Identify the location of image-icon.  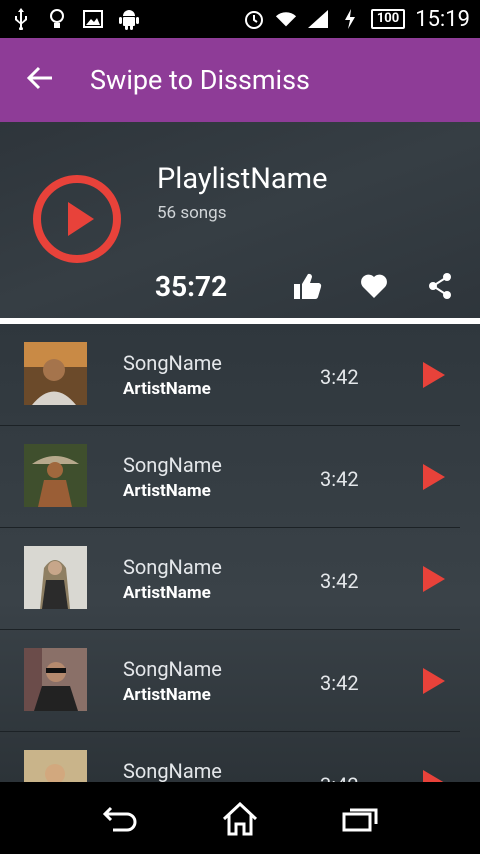
(93, 19).